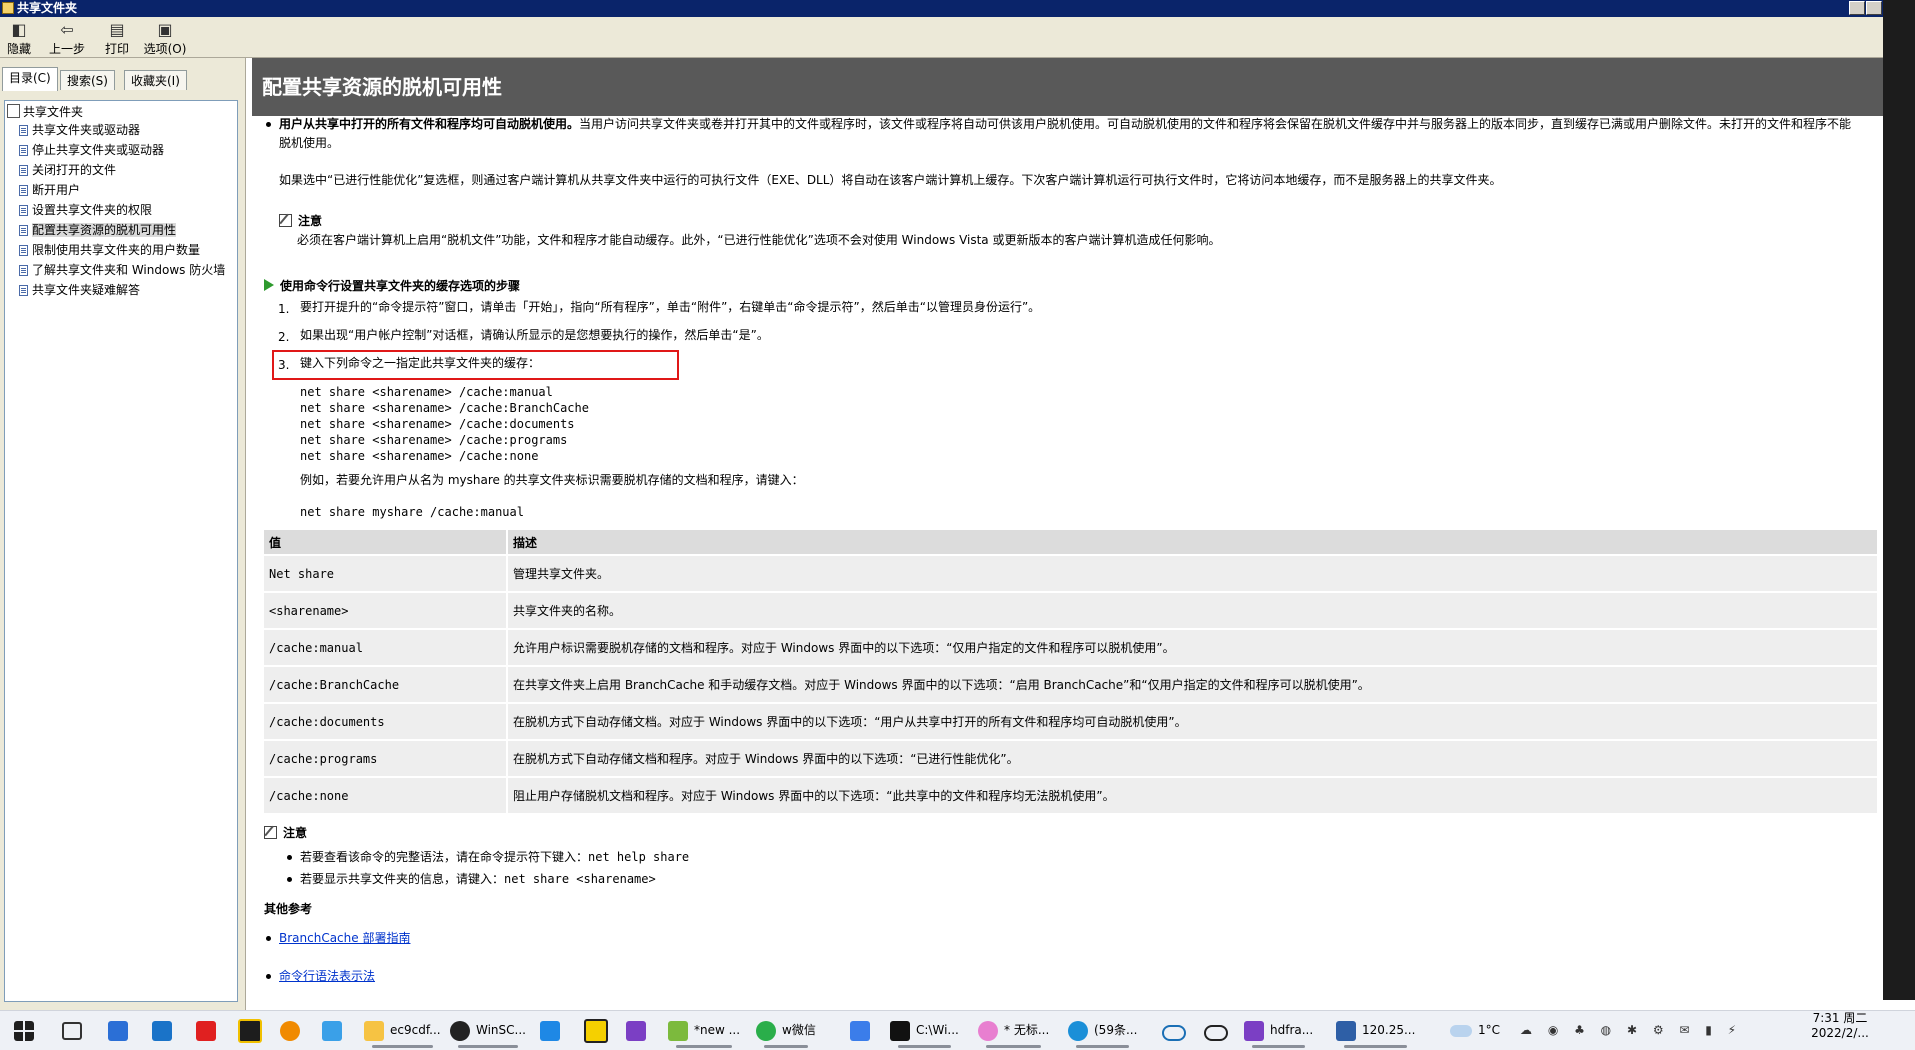  Describe the element at coordinates (30, 79) in the screenshot. I see `tab-contents: 目录(C)` at that location.